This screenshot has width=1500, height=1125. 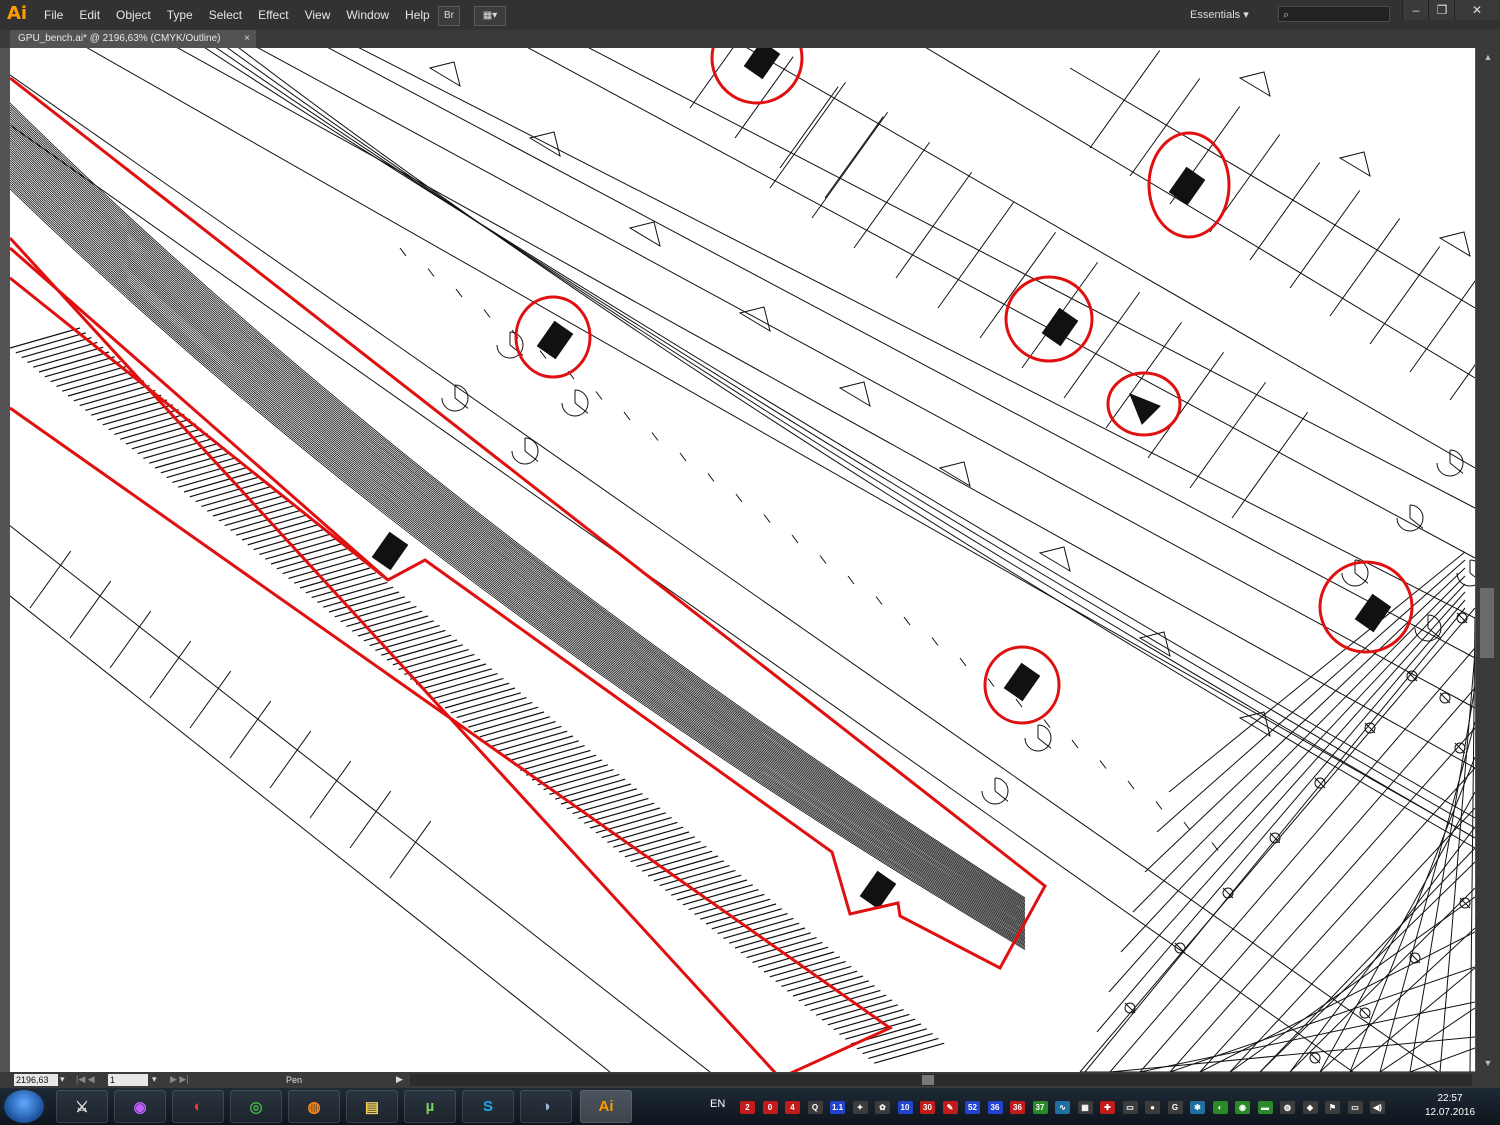 What do you see at coordinates (17, 13) in the screenshot?
I see `app-logo: Ai` at bounding box center [17, 13].